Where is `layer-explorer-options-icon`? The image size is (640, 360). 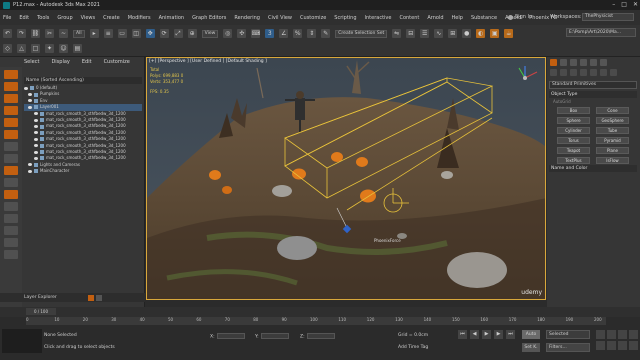
layer-explorer-options-icon is located at coordinates (99, 298).